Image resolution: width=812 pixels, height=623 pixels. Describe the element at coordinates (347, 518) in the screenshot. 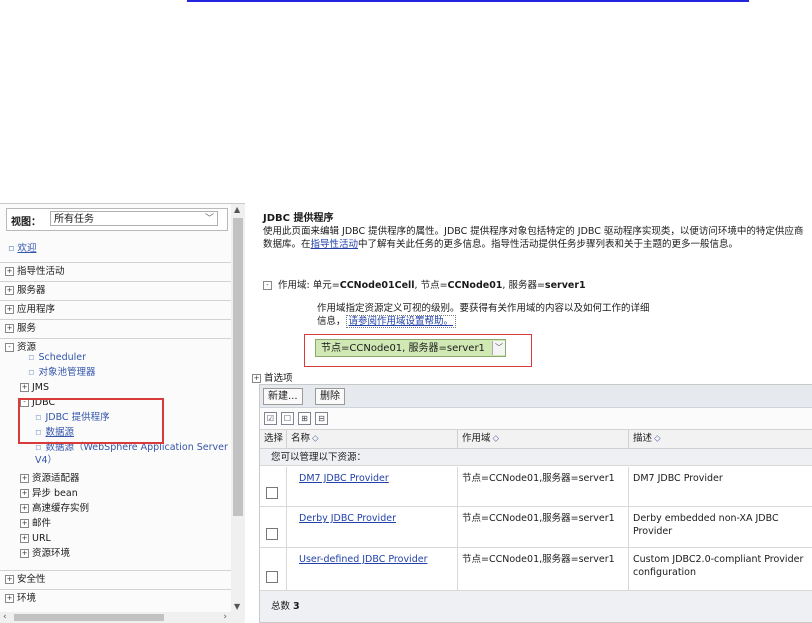

I see `provider-link: Derby JDBC Provider` at that location.